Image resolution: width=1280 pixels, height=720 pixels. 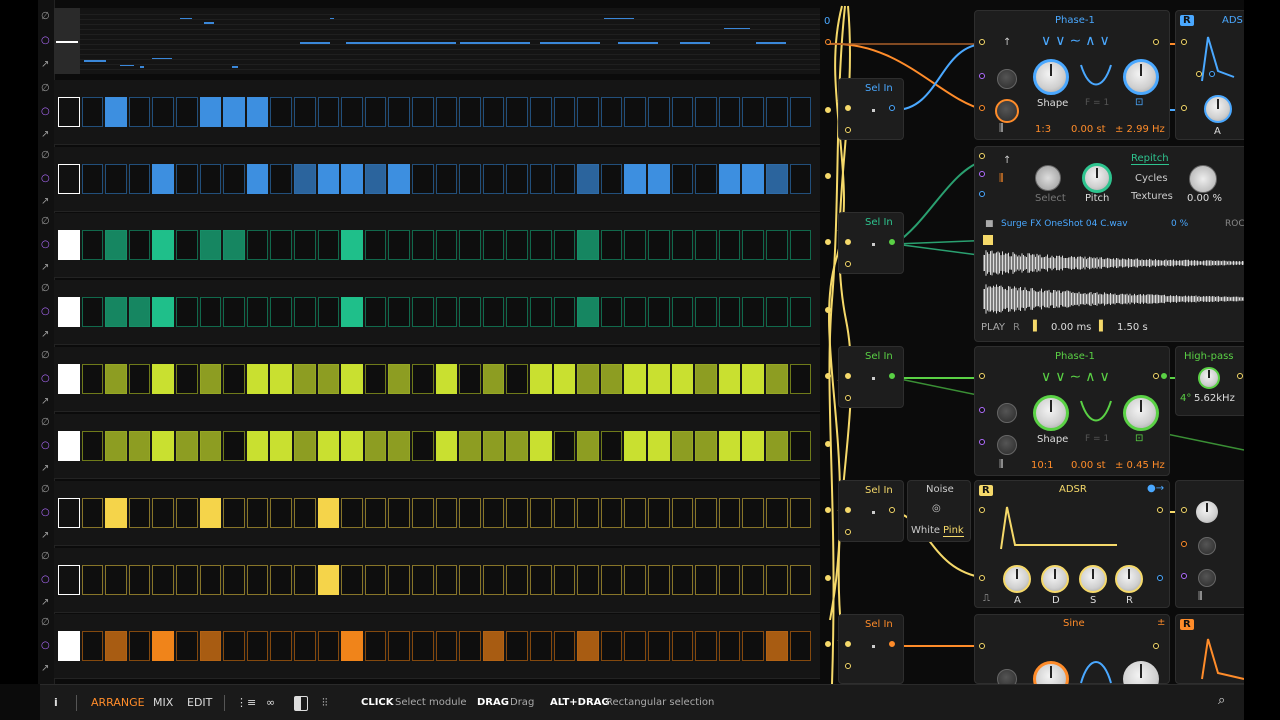 What do you see at coordinates (1043, 129) in the screenshot?
I see `ratio-value: 1:3` at bounding box center [1043, 129].